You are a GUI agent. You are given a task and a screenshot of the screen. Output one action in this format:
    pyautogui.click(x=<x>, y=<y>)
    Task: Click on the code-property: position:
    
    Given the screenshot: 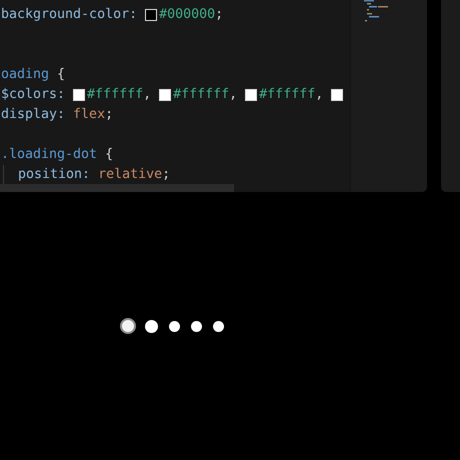 What is the action you would take?
    pyautogui.click(x=54, y=175)
    